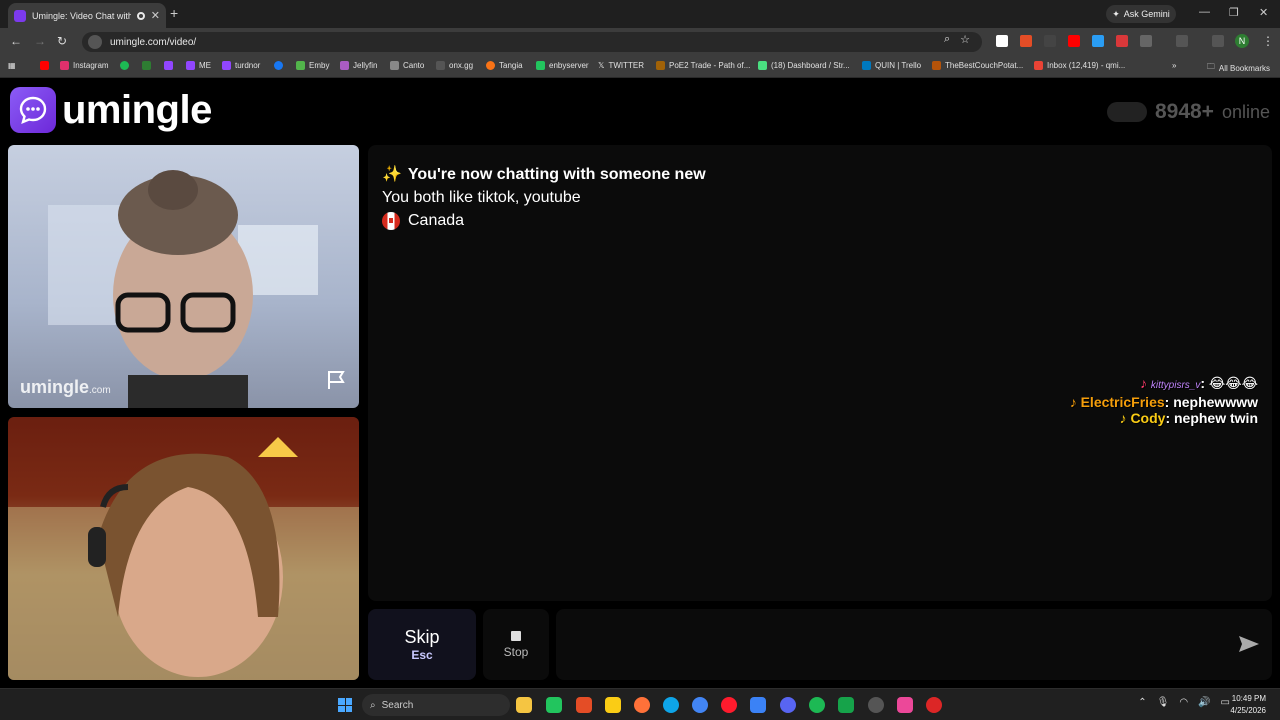 This screenshot has height=720, width=1280. Describe the element at coordinates (345, 705) in the screenshot. I see `windows-start-icon` at that location.